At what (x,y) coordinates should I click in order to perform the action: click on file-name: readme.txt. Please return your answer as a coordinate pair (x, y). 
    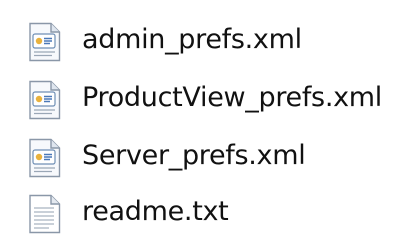
    Looking at the image, I should click on (155, 211).